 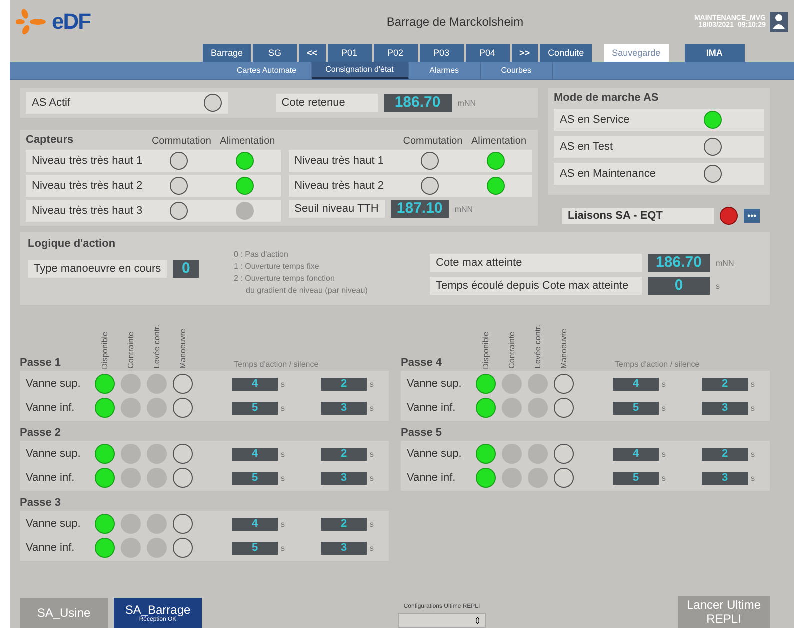 What do you see at coordinates (339, 186) in the screenshot?
I see `sensor-label: Niveau très haut 2` at bounding box center [339, 186].